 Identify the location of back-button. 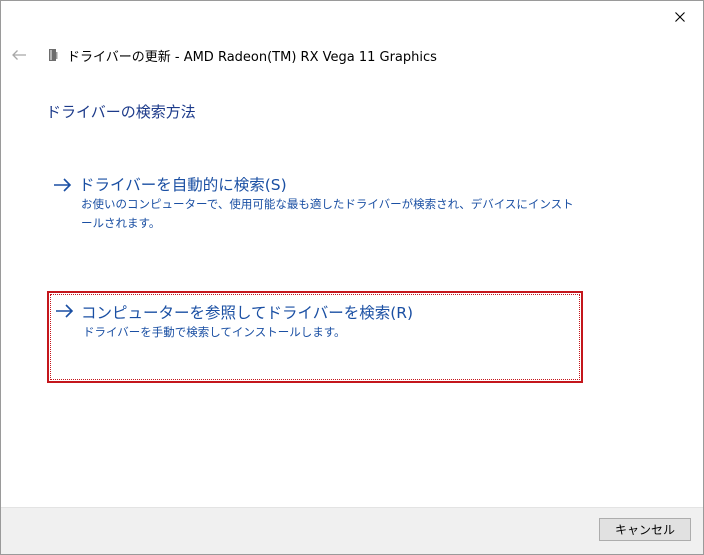
(19, 55).